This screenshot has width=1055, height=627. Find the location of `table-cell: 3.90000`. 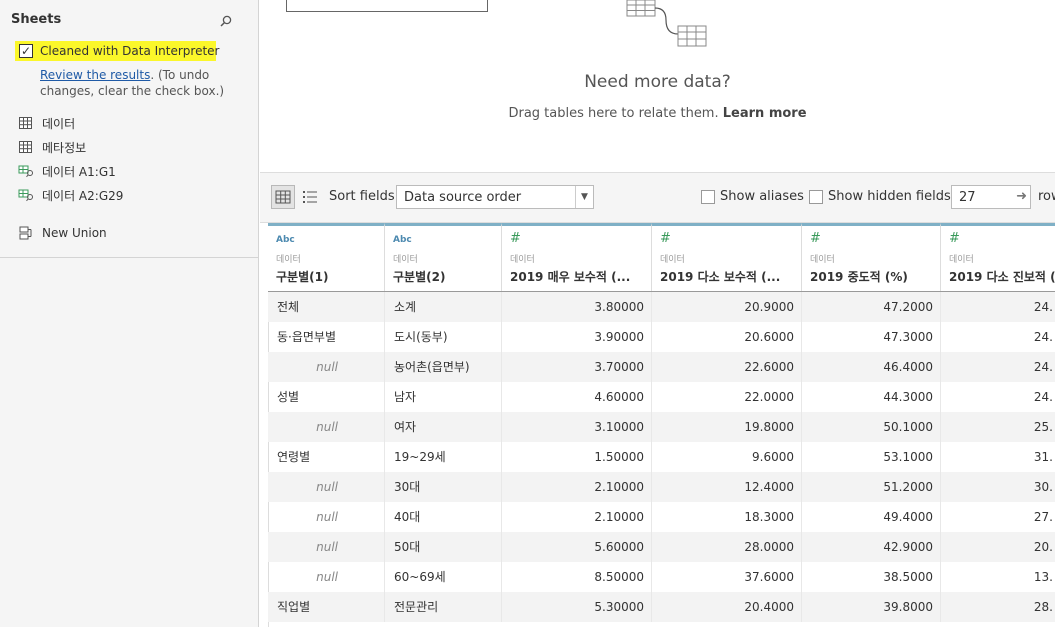

table-cell: 3.90000 is located at coordinates (577, 337).